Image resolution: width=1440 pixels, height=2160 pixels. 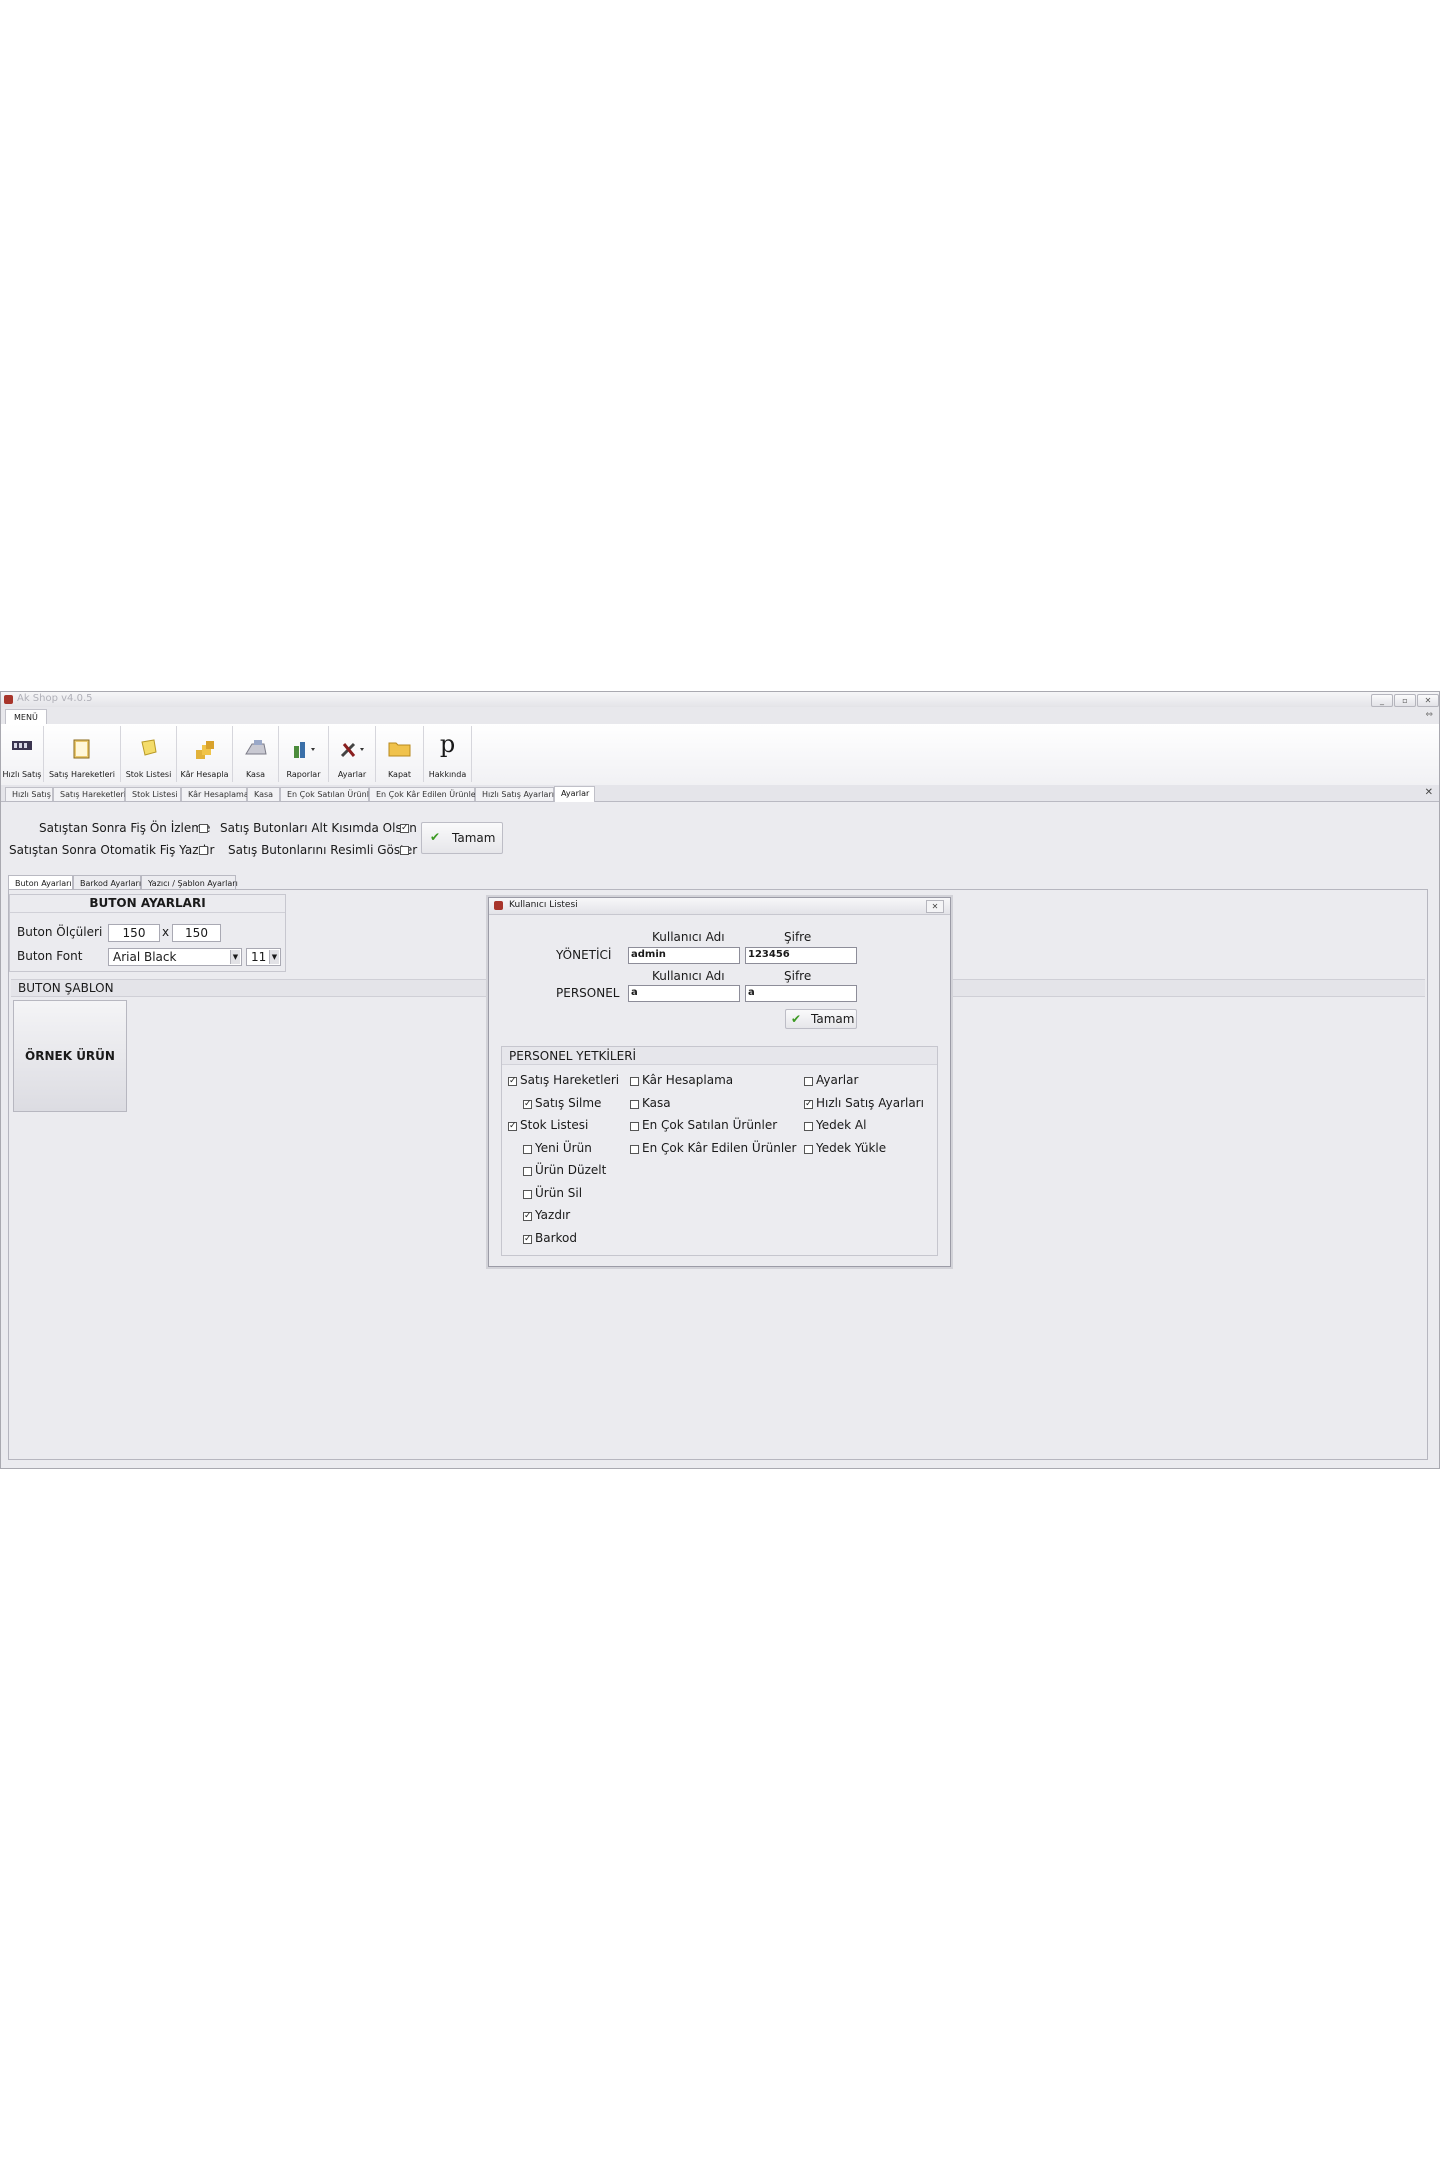 What do you see at coordinates (215, 794) in the screenshot?
I see `tab-kar-hesaplama: Kâr Hesaplama` at bounding box center [215, 794].